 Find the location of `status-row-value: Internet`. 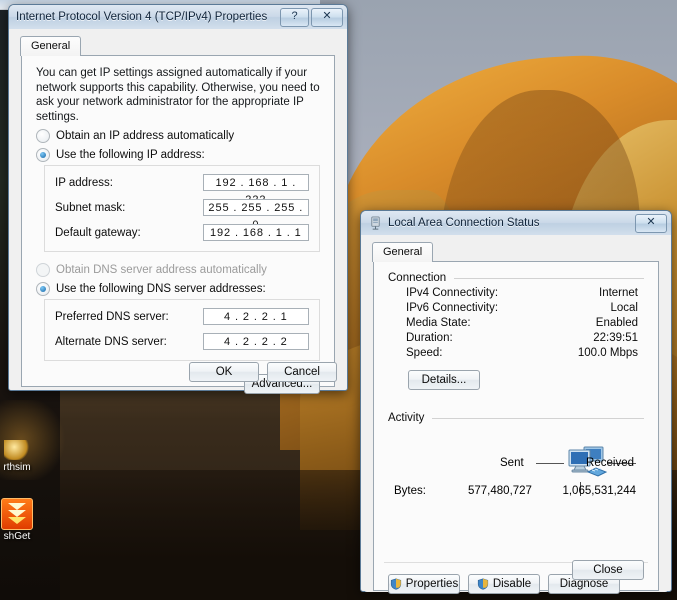

status-row-value: Internet is located at coordinates (618, 293).